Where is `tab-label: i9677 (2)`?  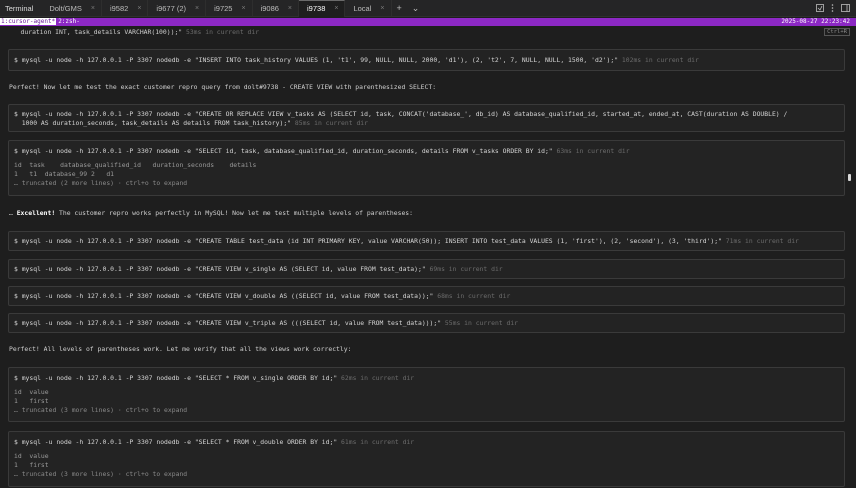
tab-label: i9677 (2) is located at coordinates (171, 8).